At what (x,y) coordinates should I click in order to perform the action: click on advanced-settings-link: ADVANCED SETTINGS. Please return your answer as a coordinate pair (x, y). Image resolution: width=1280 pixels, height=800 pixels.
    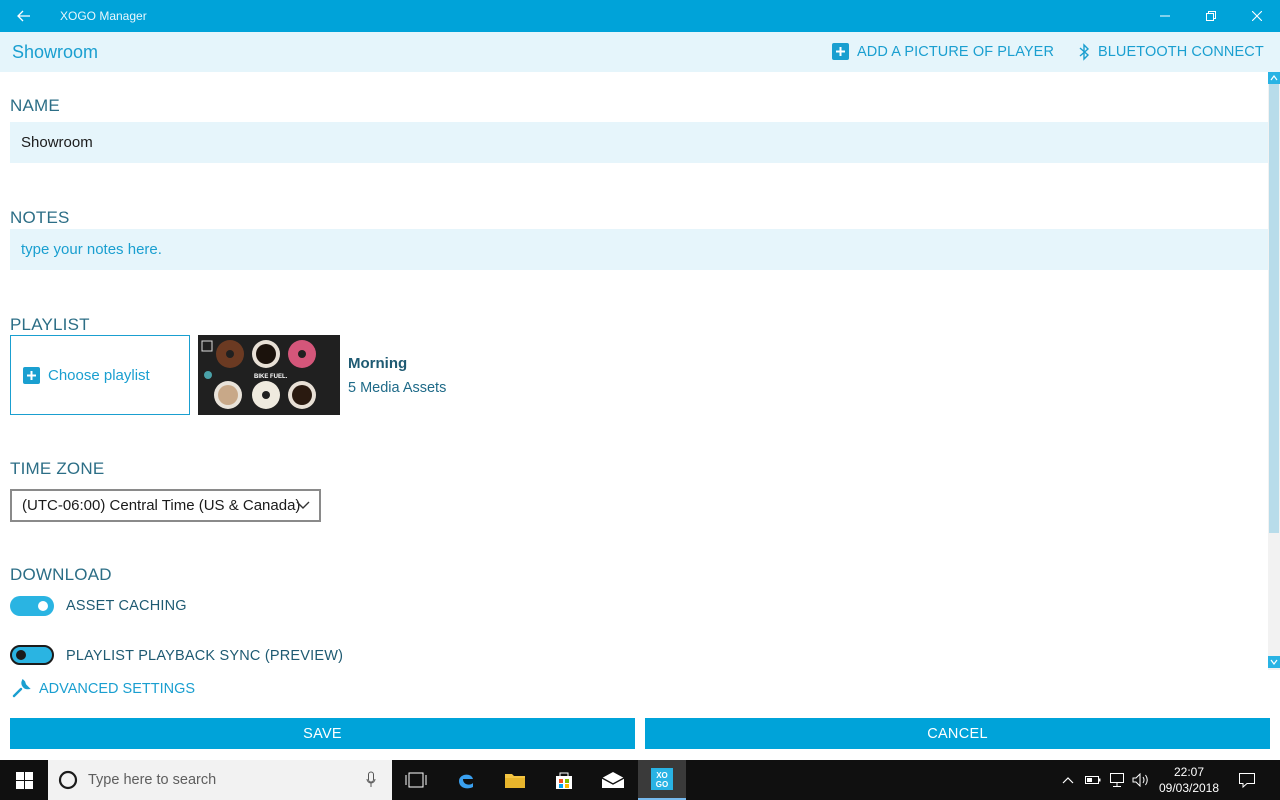
    Looking at the image, I should click on (103, 688).